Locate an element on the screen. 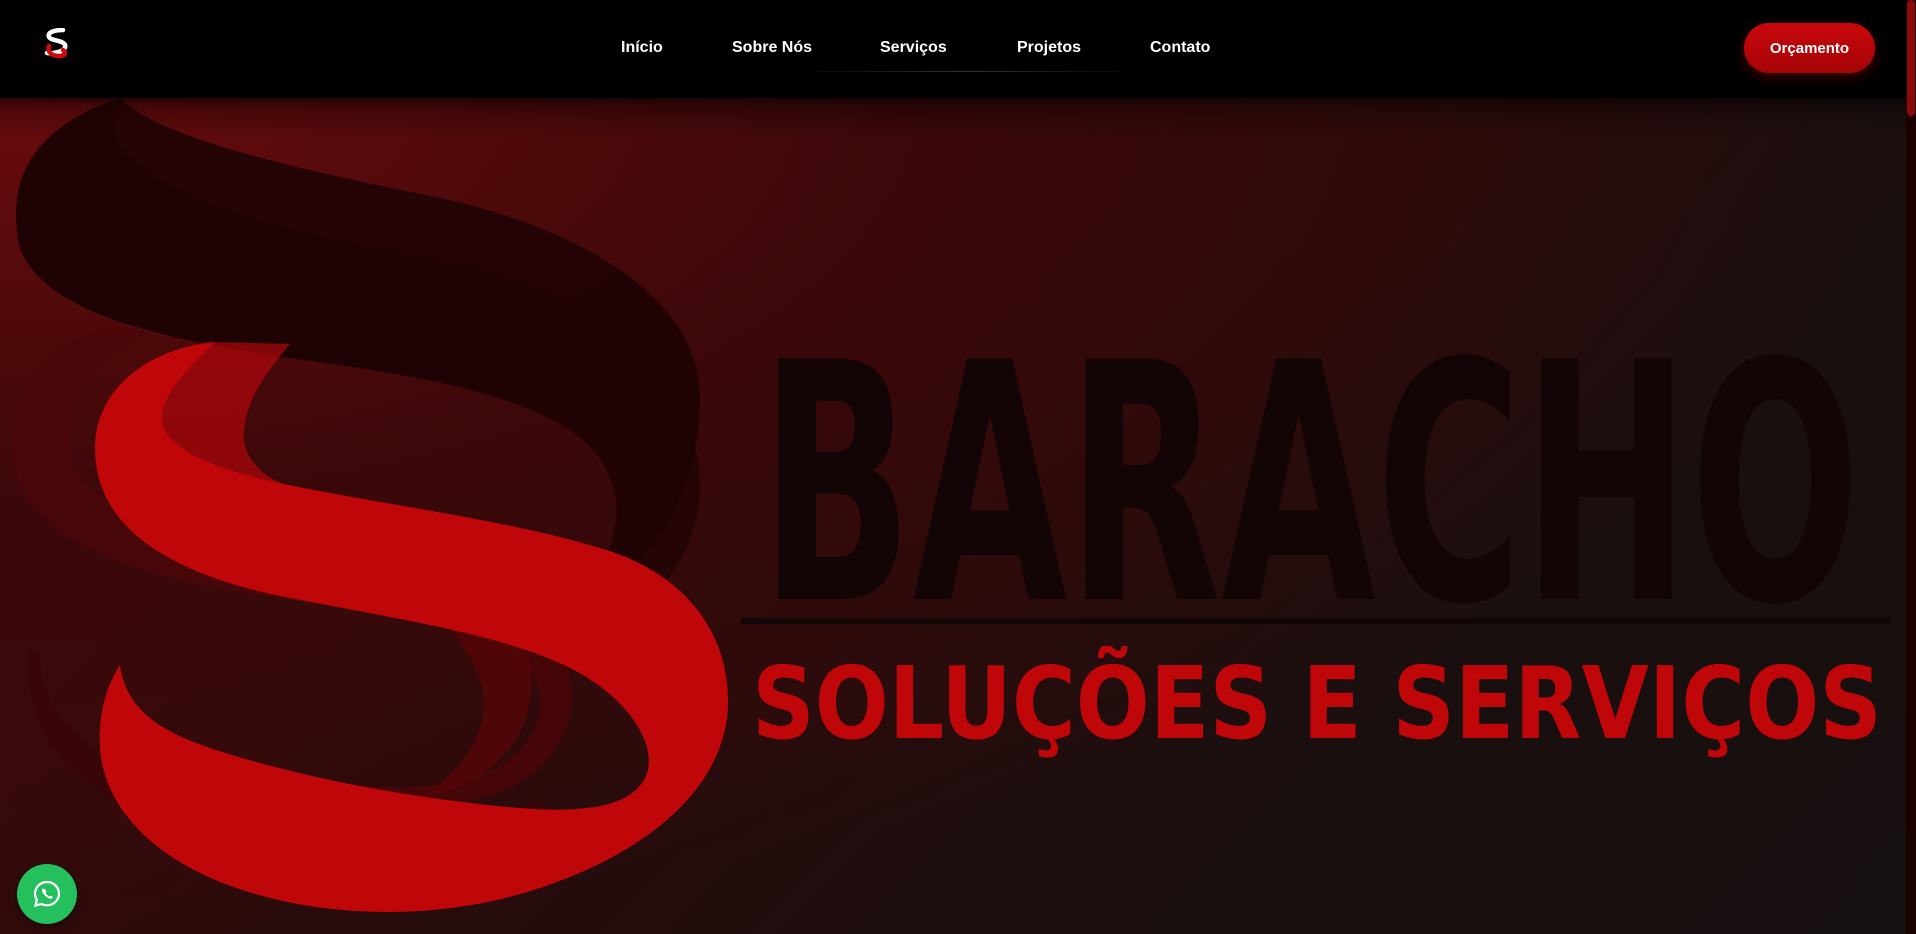 The width and height of the screenshot is (1916, 934). scrollbar is located at coordinates (1911, 467).